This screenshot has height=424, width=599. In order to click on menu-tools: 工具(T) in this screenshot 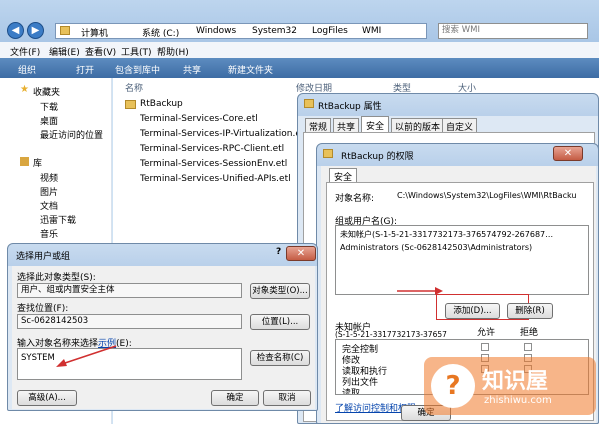, I will do `click(136, 51)`.